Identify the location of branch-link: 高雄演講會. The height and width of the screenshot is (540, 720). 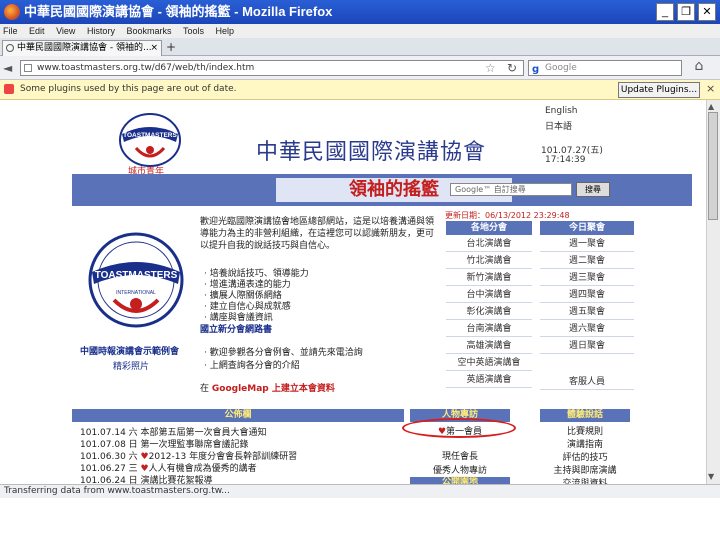
(489, 346).